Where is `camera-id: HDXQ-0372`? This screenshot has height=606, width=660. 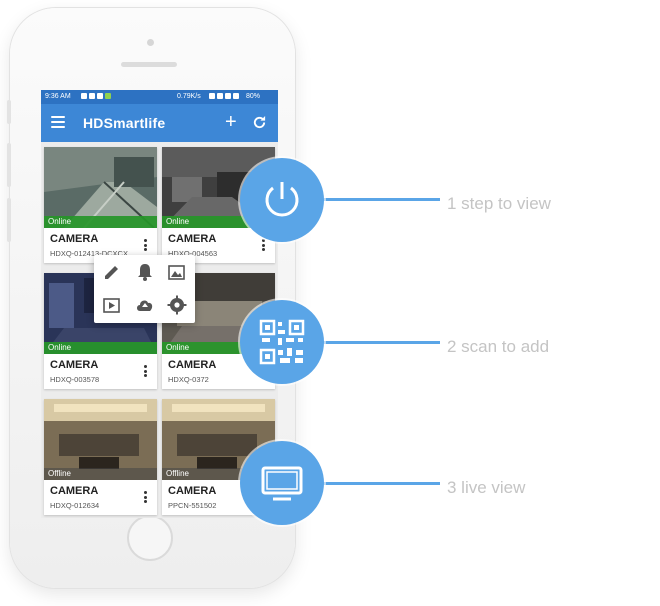 camera-id: HDXQ-0372 is located at coordinates (188, 379).